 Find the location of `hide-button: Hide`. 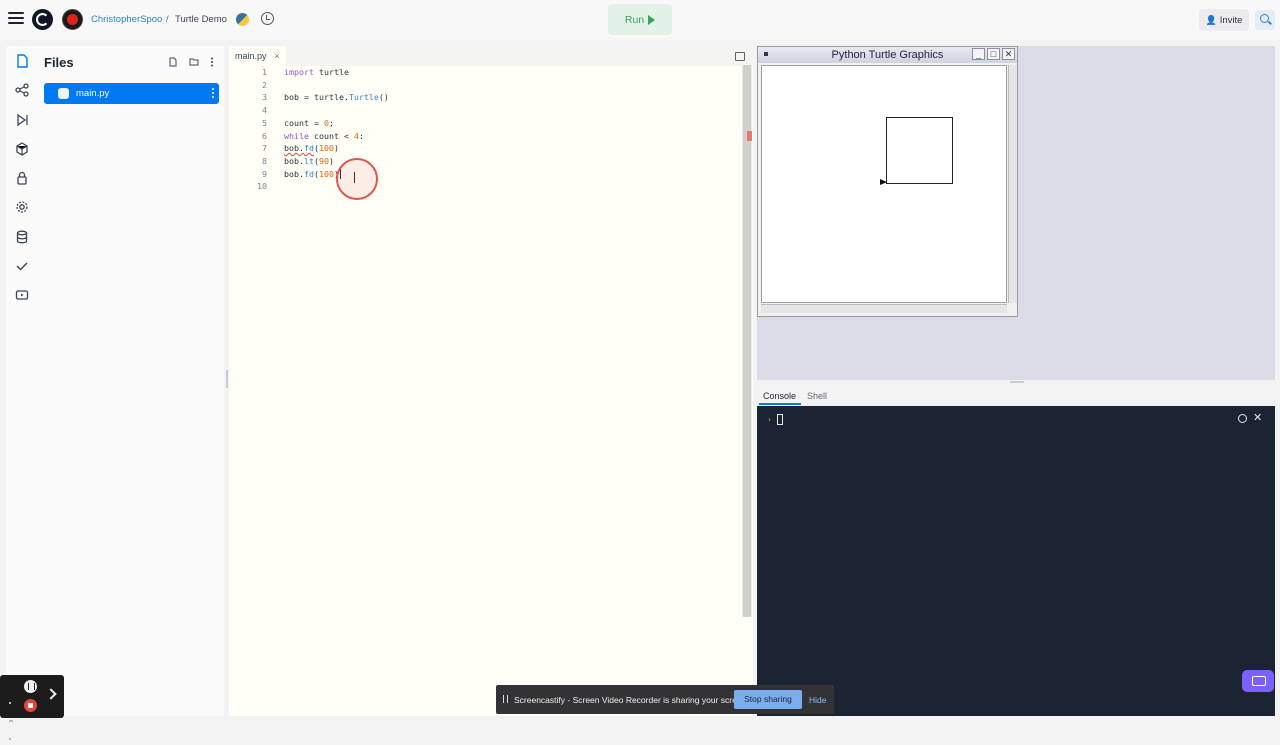

hide-button: Hide is located at coordinates (817, 700).